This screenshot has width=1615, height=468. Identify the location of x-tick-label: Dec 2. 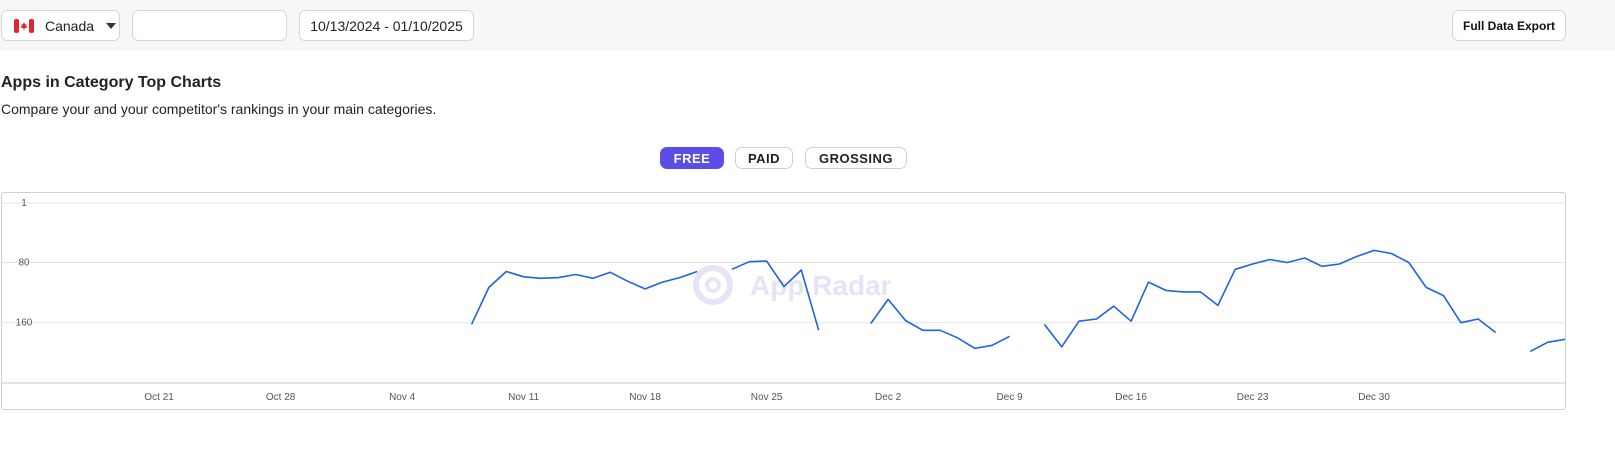
(888, 397).